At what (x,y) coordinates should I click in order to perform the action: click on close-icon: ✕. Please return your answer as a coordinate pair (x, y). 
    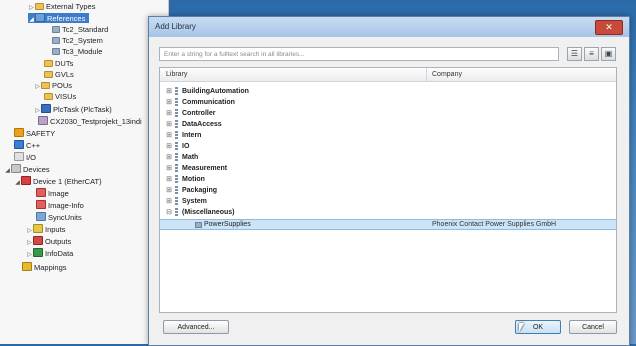
    Looking at the image, I should click on (609, 27).